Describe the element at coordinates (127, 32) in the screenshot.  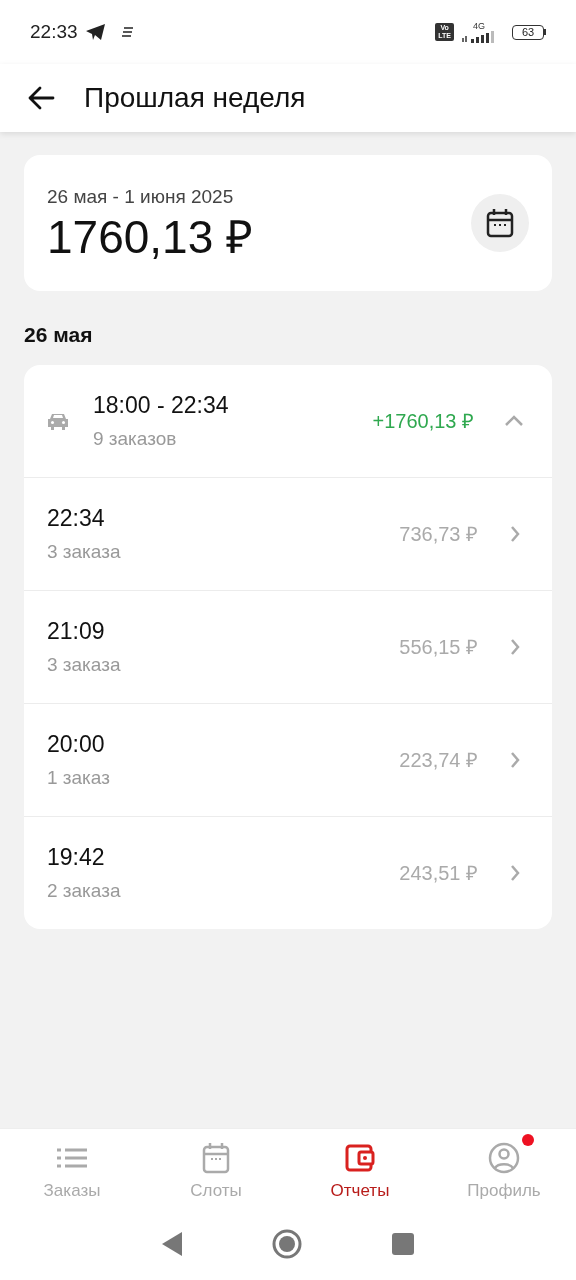
I see `notification-icon` at that location.